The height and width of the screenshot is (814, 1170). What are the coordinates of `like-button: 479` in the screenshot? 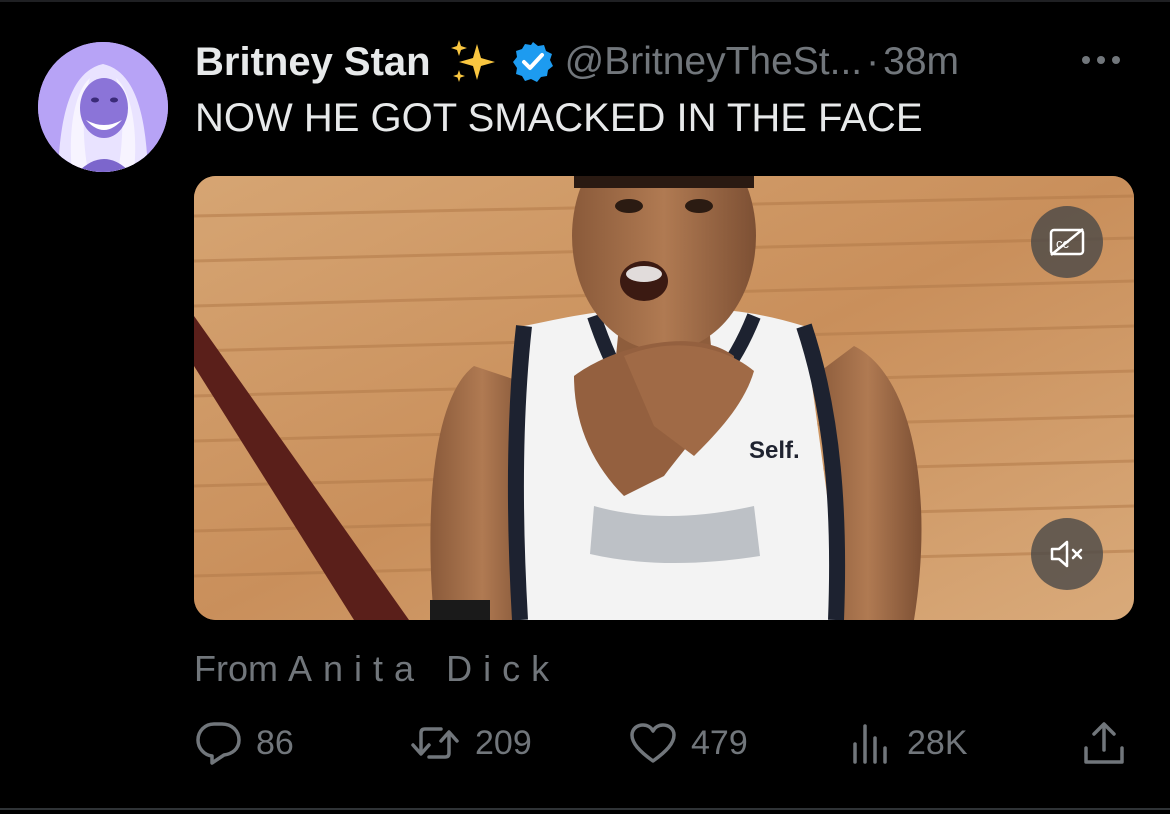 It's located at (688, 743).